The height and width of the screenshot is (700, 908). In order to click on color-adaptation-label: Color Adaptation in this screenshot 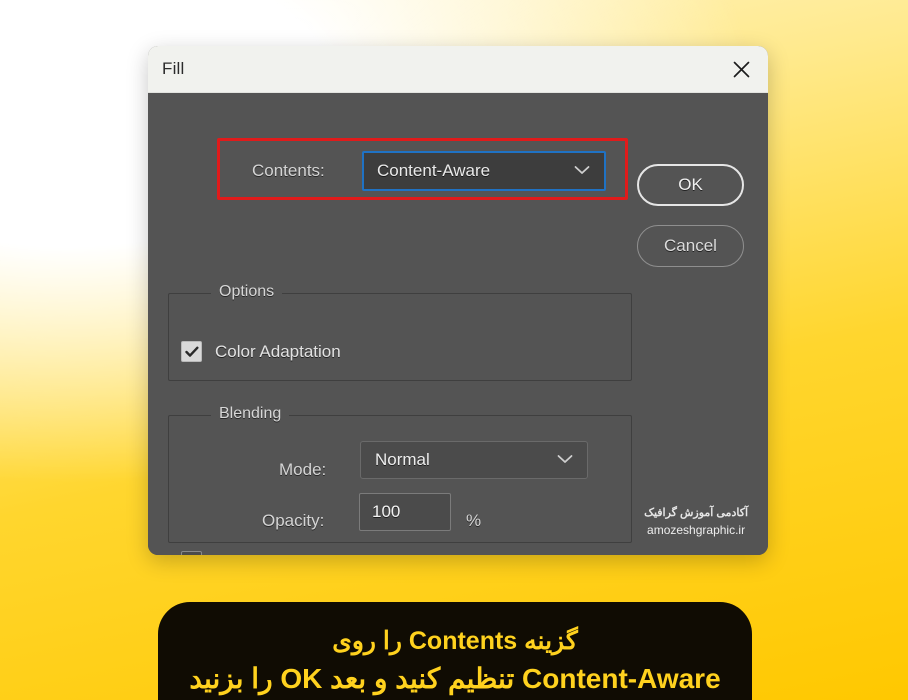, I will do `click(278, 351)`.